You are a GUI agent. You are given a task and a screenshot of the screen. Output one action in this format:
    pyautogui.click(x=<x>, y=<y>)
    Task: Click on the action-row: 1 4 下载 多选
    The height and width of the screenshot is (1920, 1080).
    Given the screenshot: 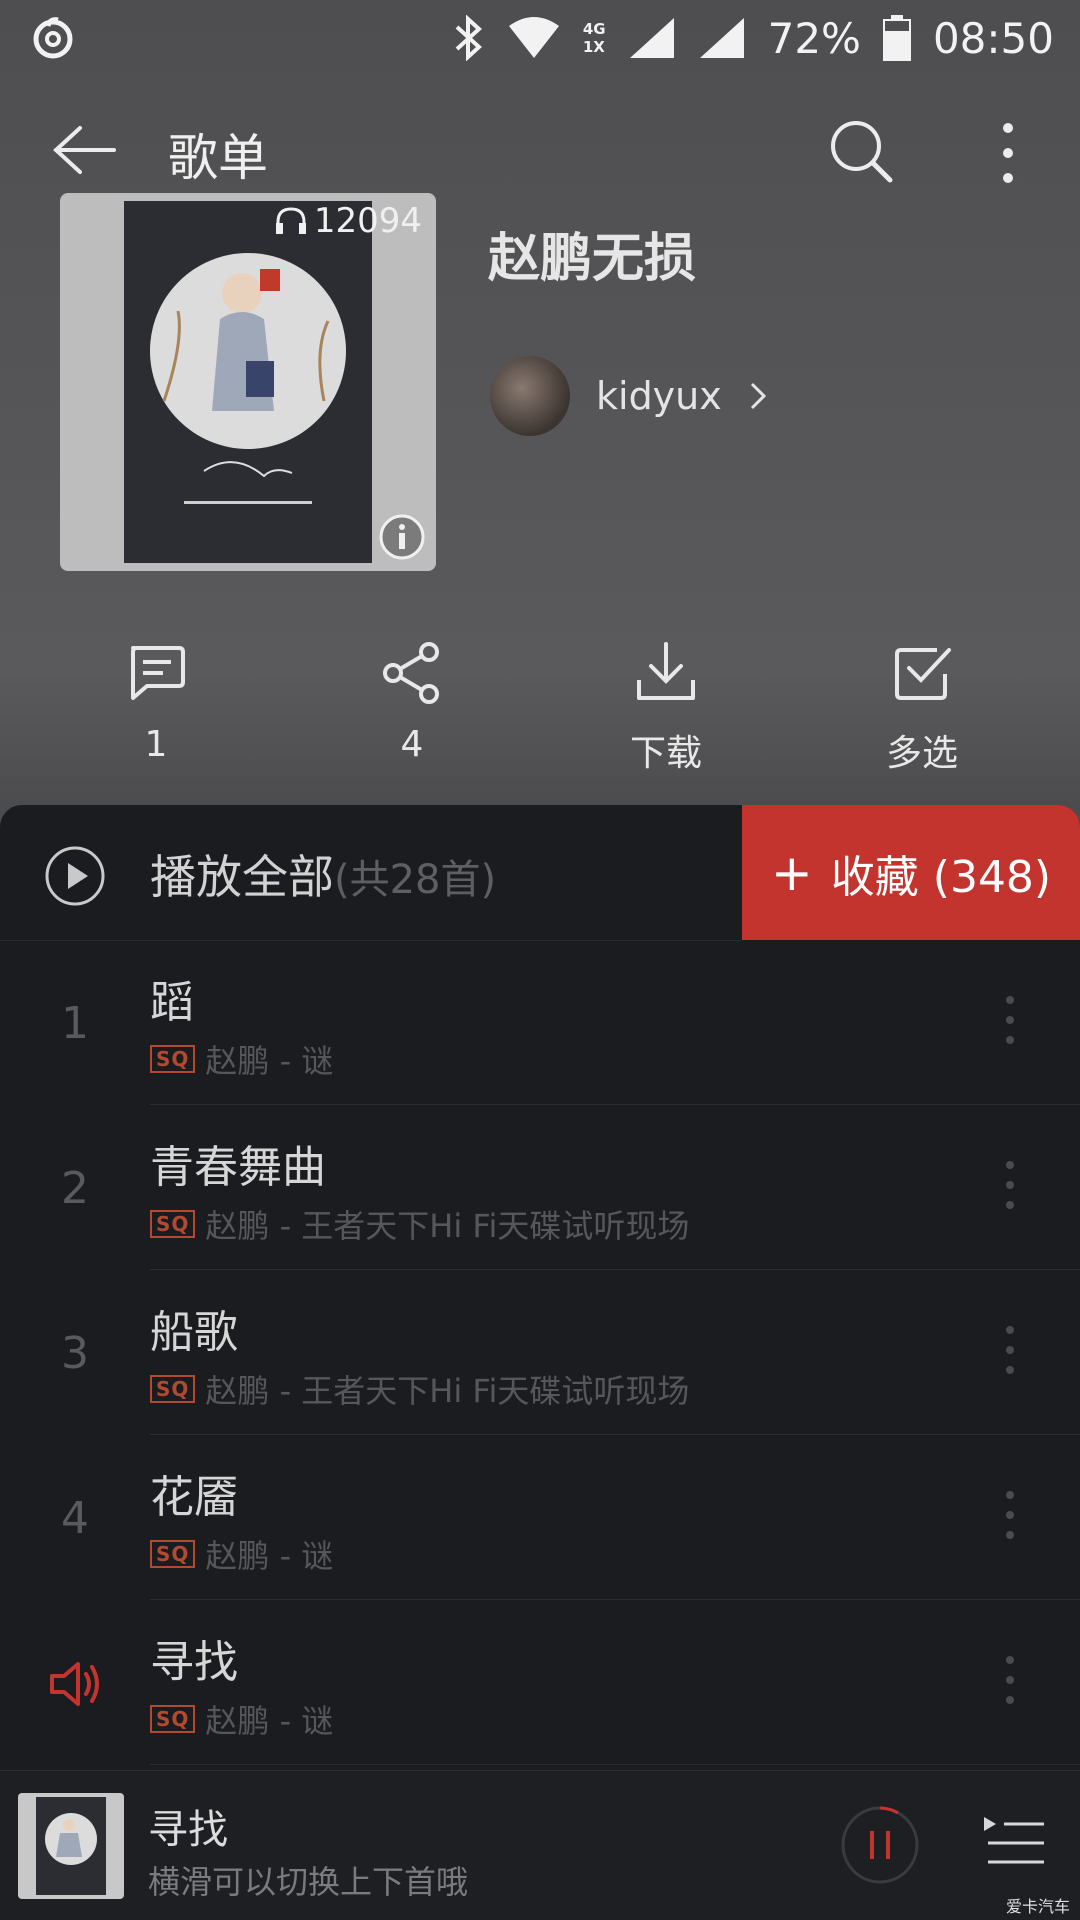 What is the action you would take?
    pyautogui.click(x=540, y=710)
    